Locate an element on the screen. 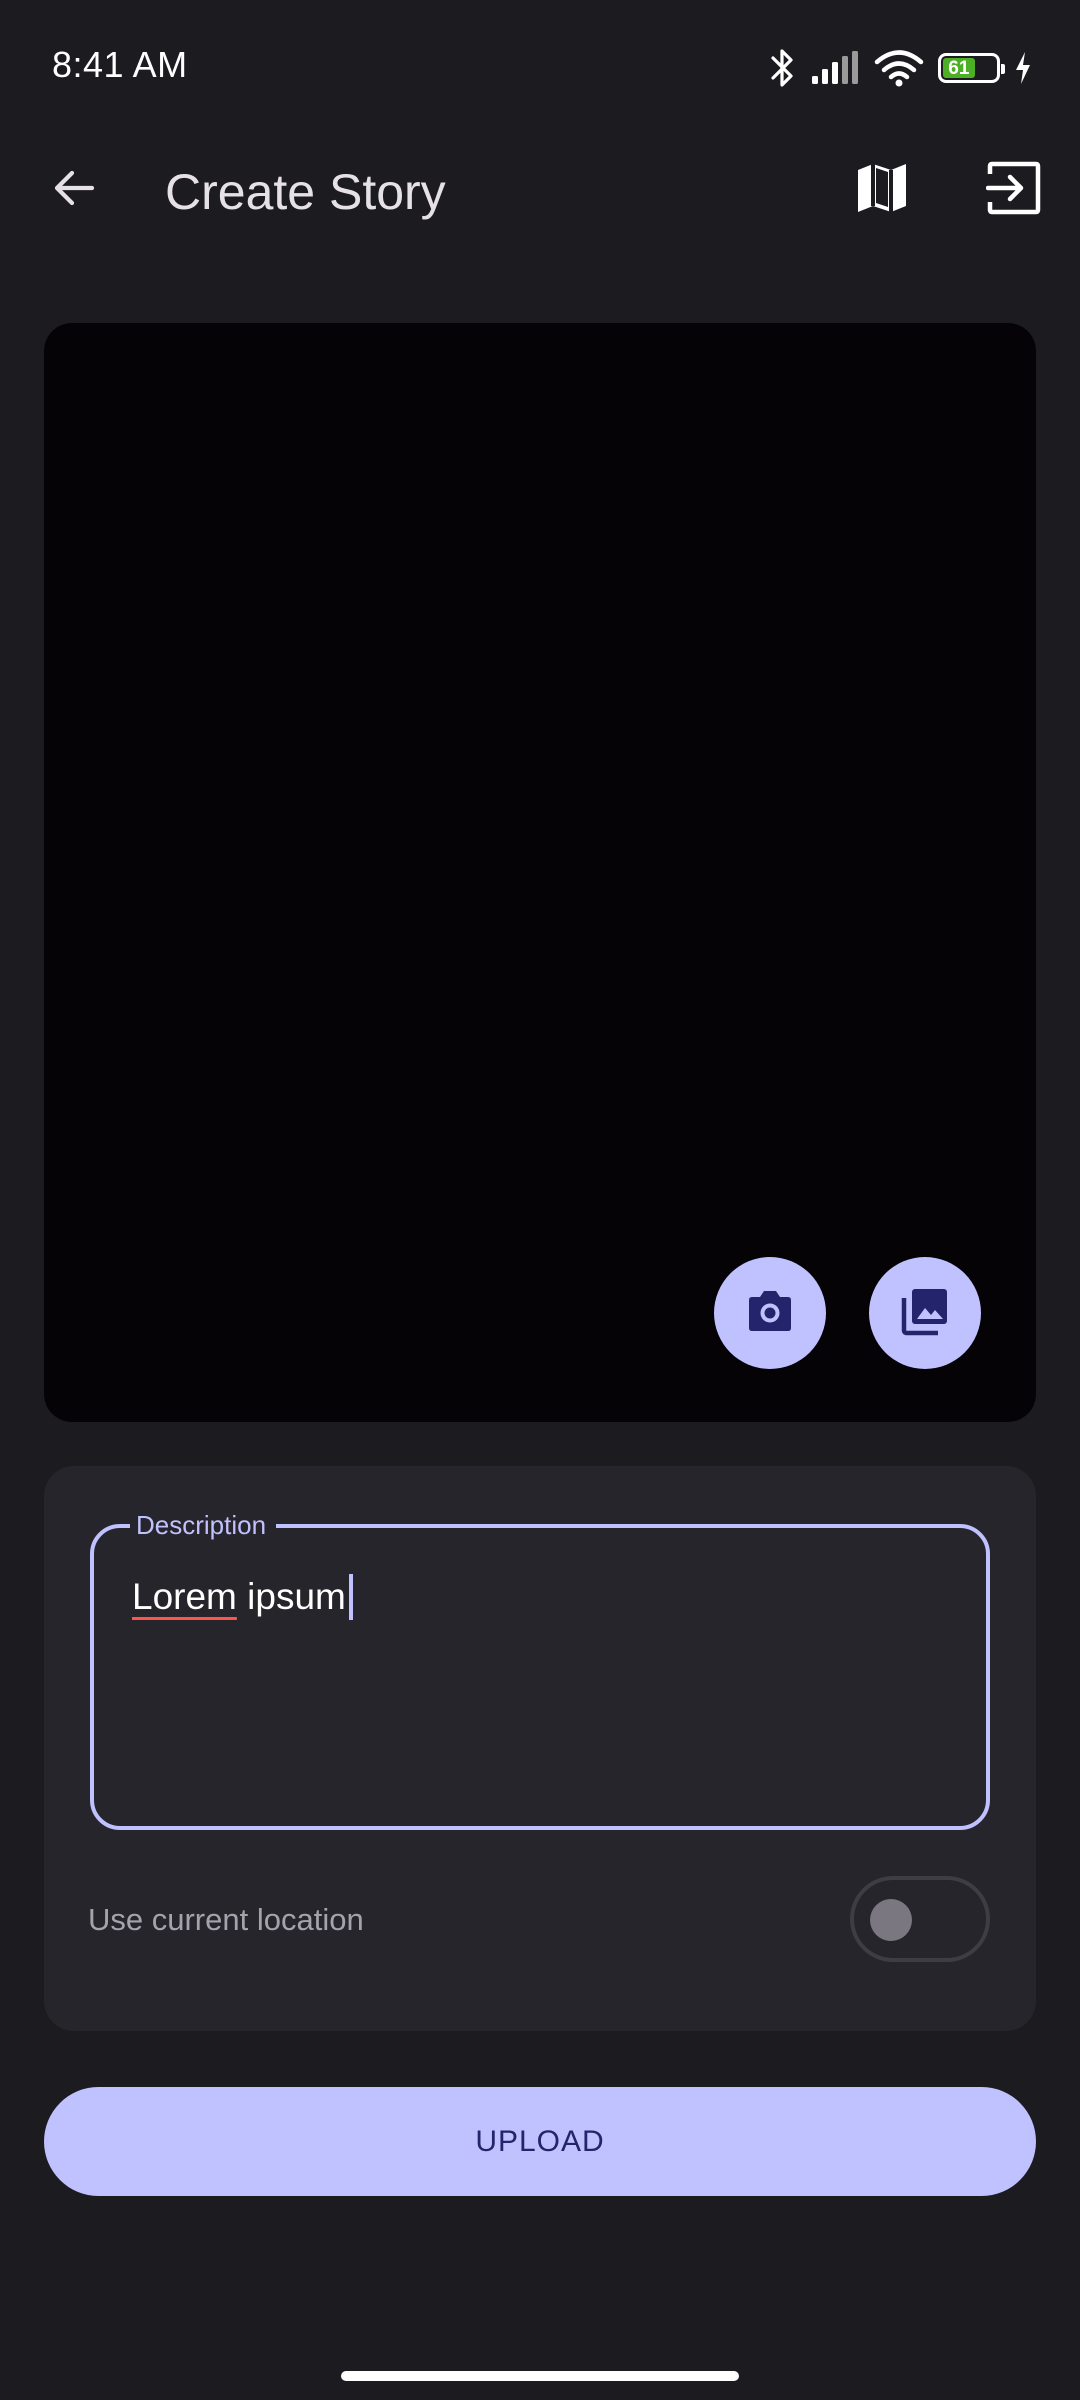 This screenshot has height=2400, width=1080. gesture-navigation-bar is located at coordinates (540, 2376).